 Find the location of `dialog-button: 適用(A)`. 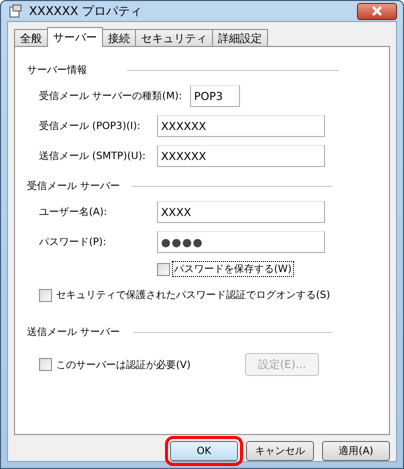

dialog-button: 適用(A) is located at coordinates (356, 451).